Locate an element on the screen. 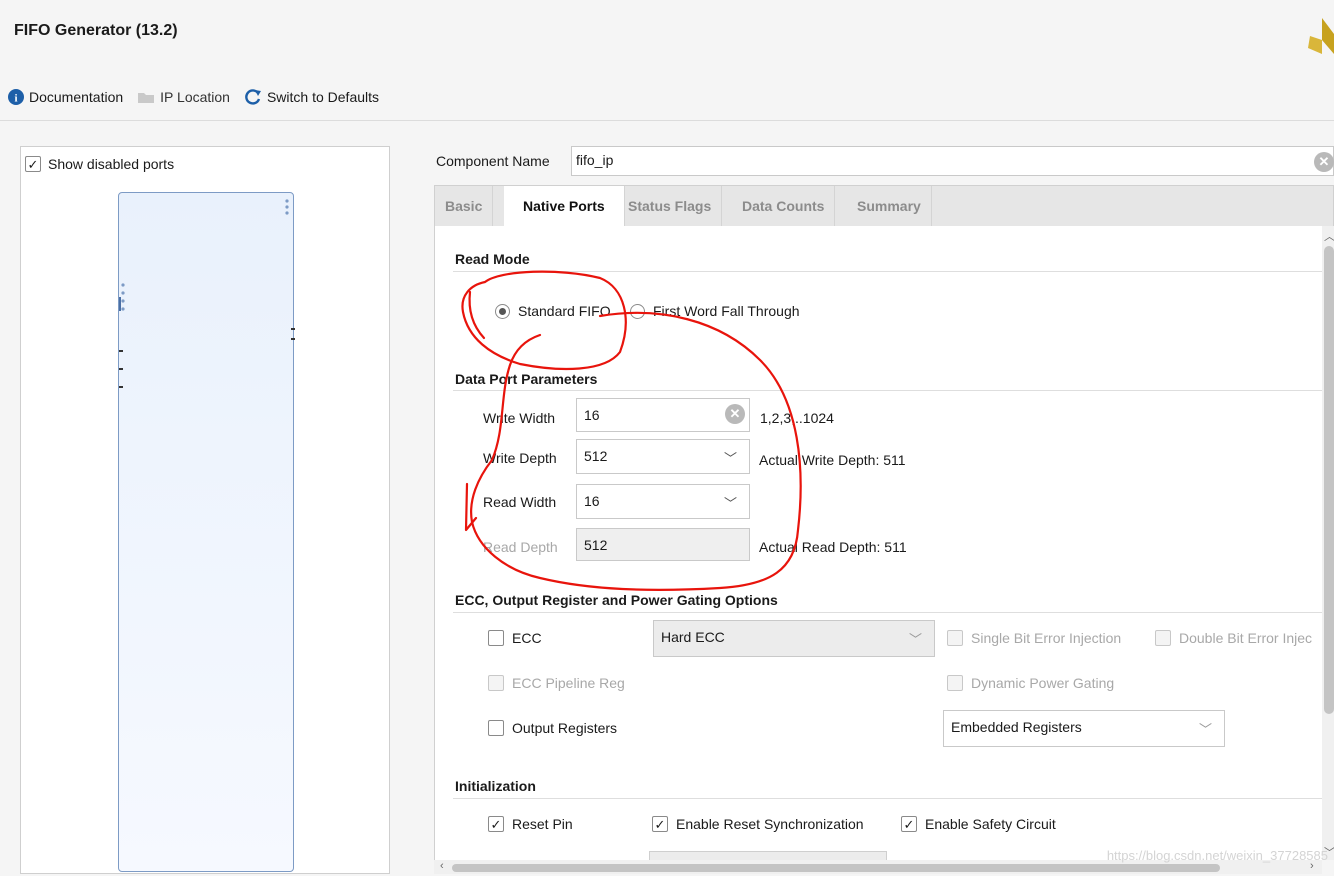 This screenshot has width=1334, height=876. radio-selected-dot is located at coordinates (502, 311).